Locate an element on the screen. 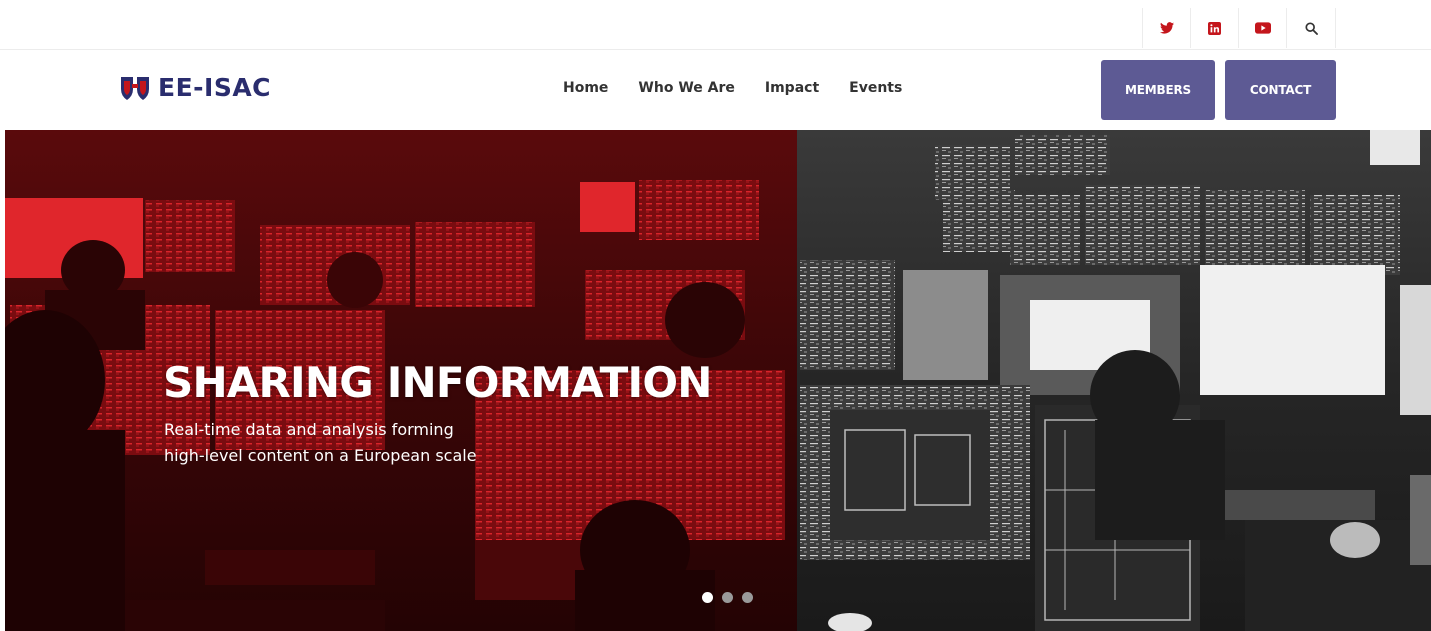 The height and width of the screenshot is (631, 1431). youtube-icon is located at coordinates (1262, 28).